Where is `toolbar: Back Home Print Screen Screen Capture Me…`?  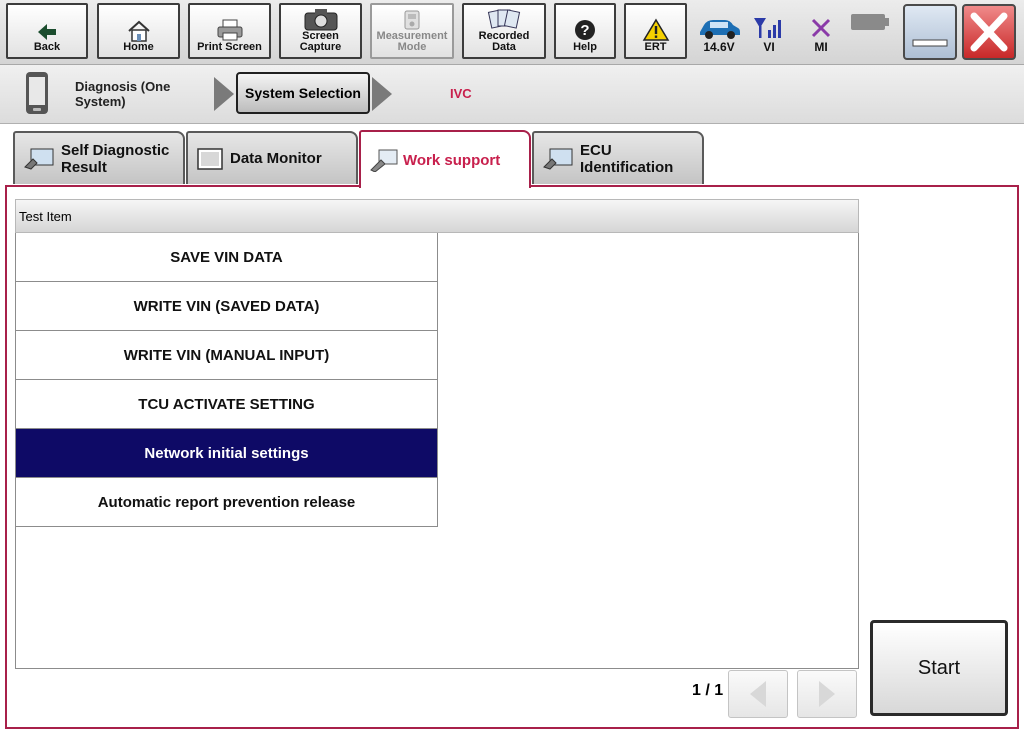 toolbar: Back Home Print Screen Screen Capture Me… is located at coordinates (512, 32).